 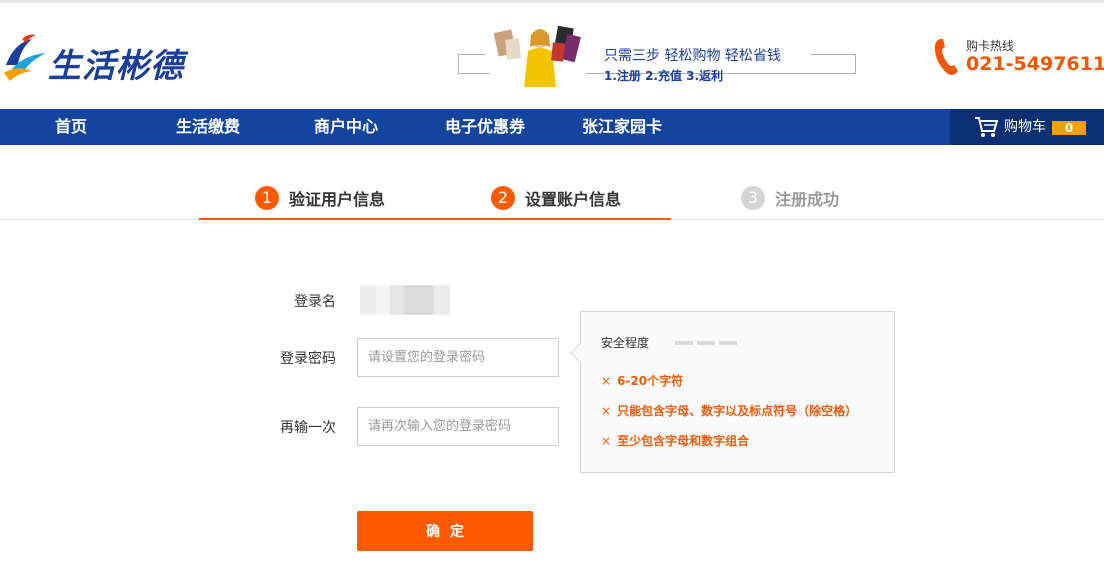 I want to click on hotline: 购卡热线 021-54976116, so click(x=1017, y=59).